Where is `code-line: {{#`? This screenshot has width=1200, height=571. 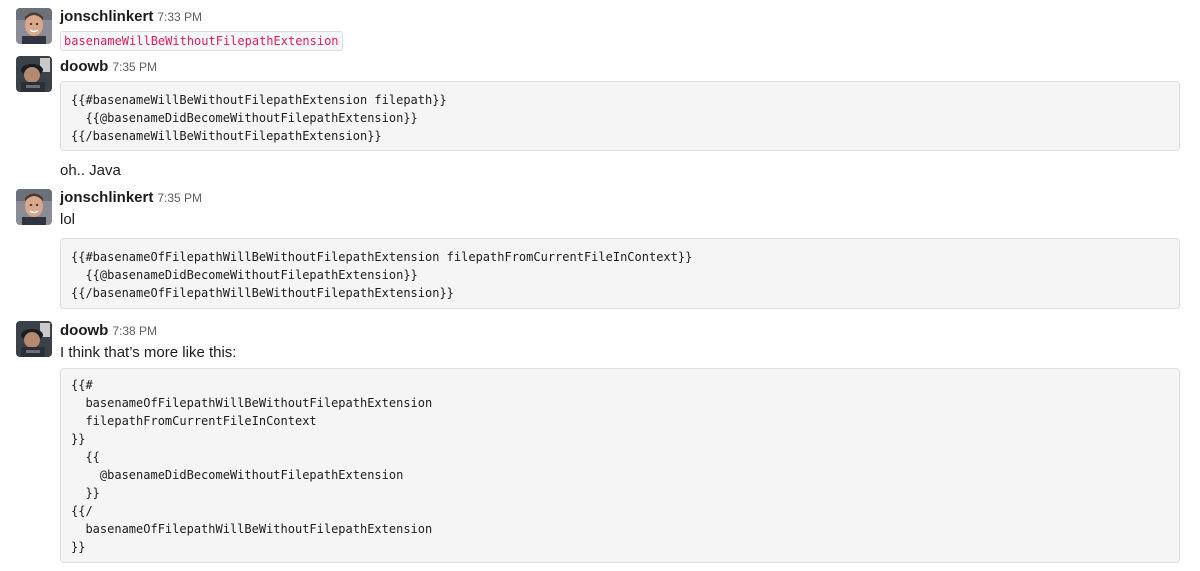
code-line: {{# is located at coordinates (82, 385).